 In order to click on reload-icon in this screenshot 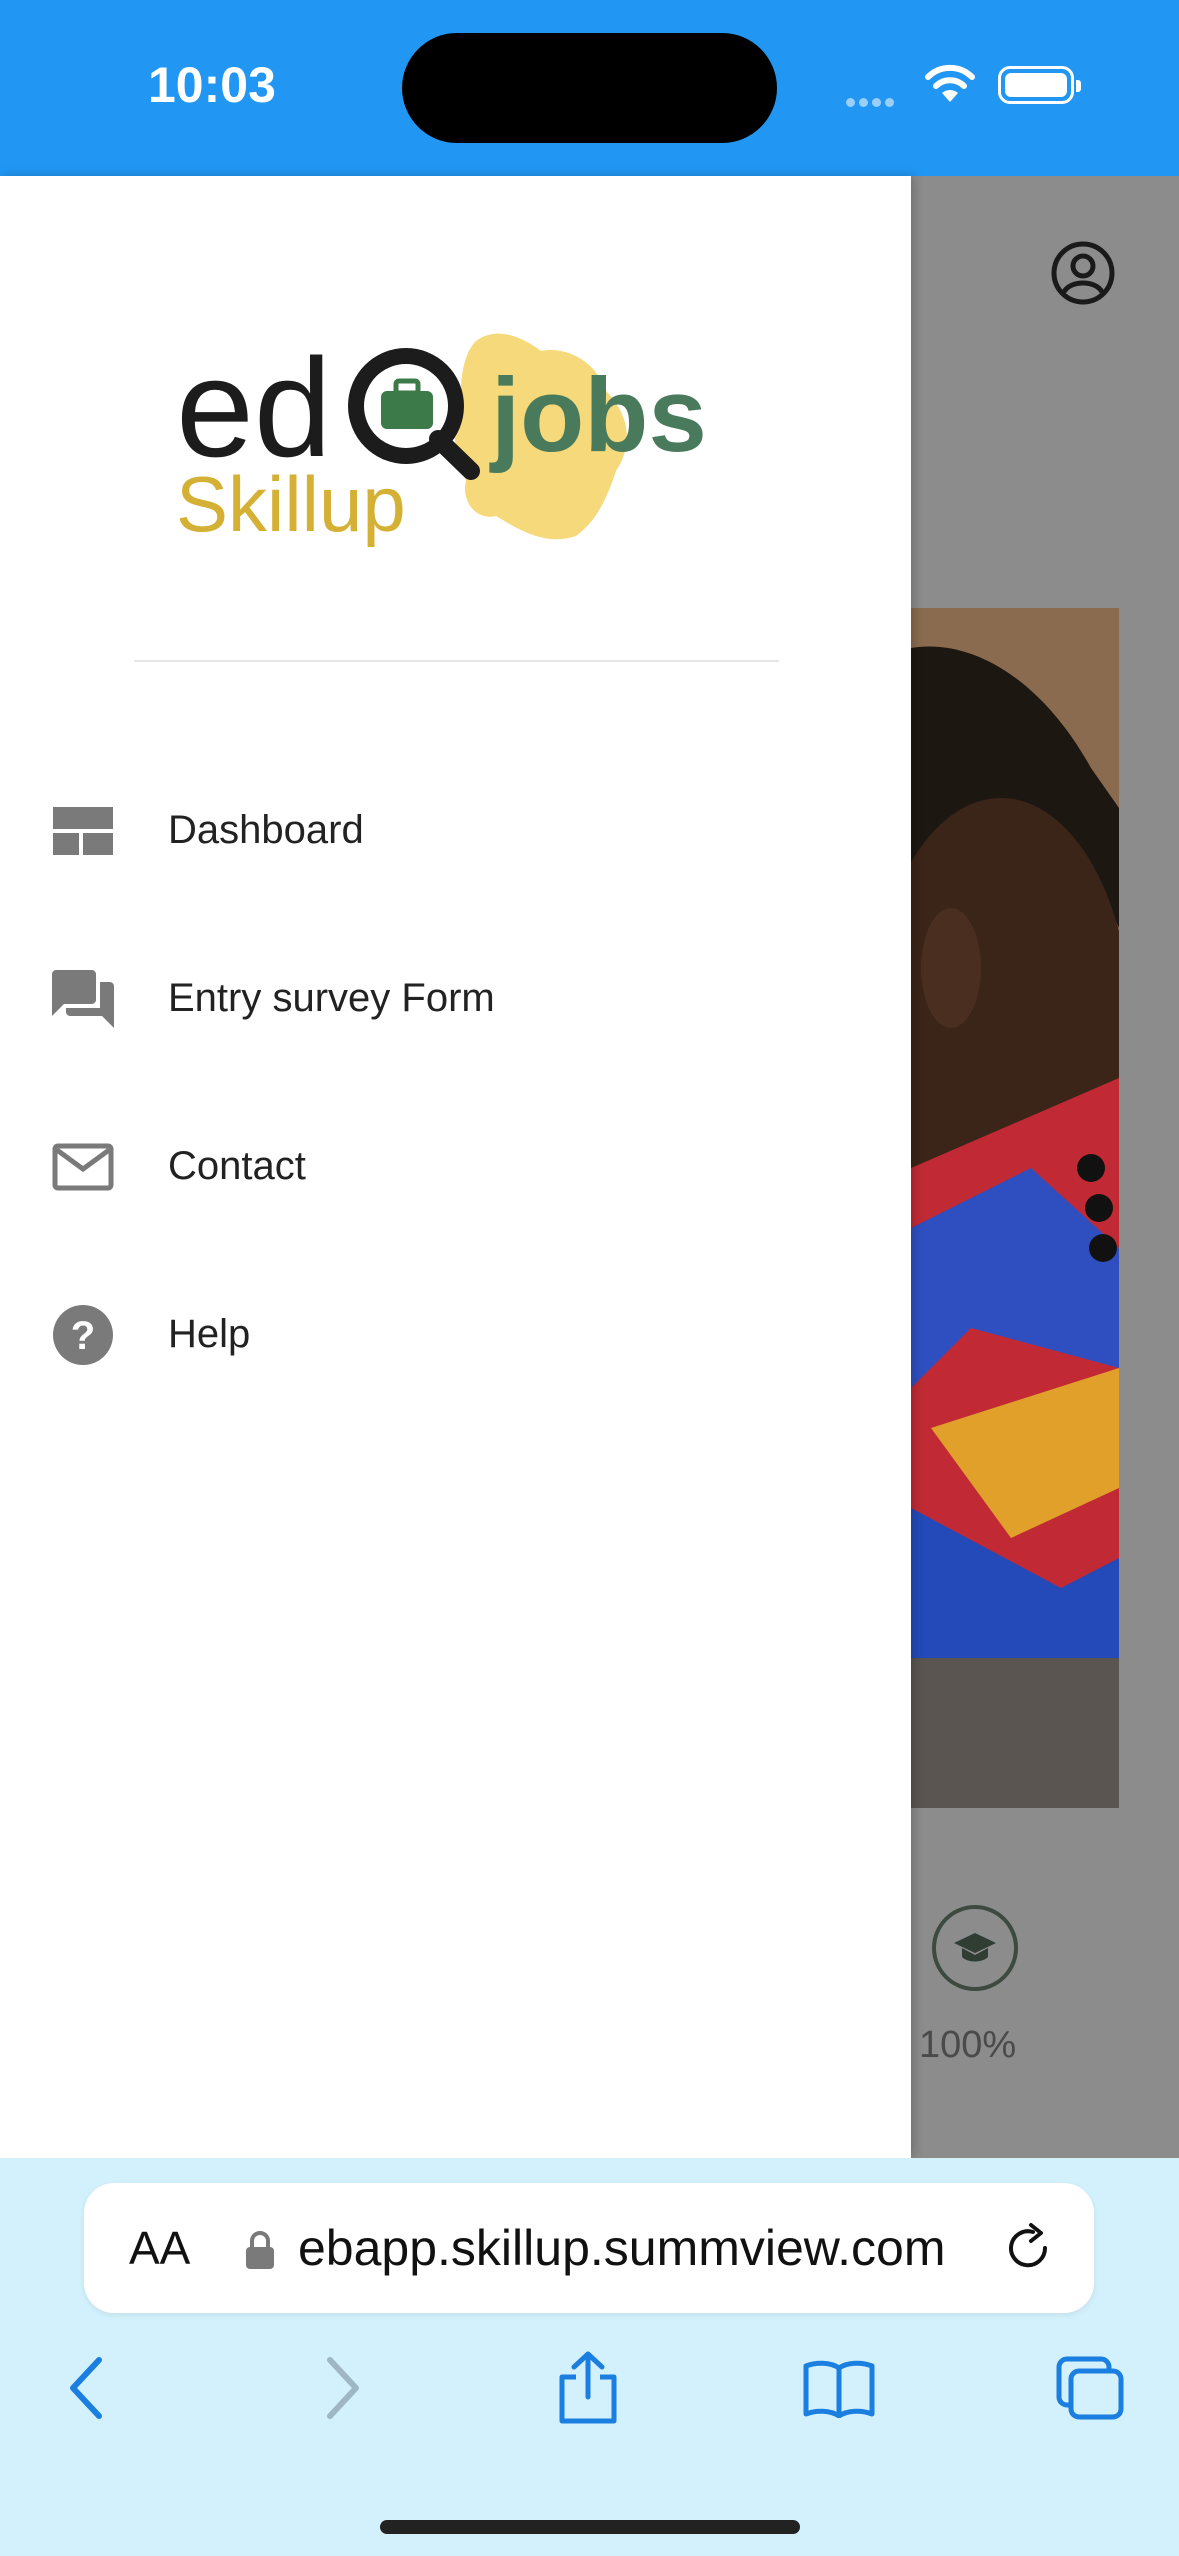, I will do `click(1028, 2248)`.